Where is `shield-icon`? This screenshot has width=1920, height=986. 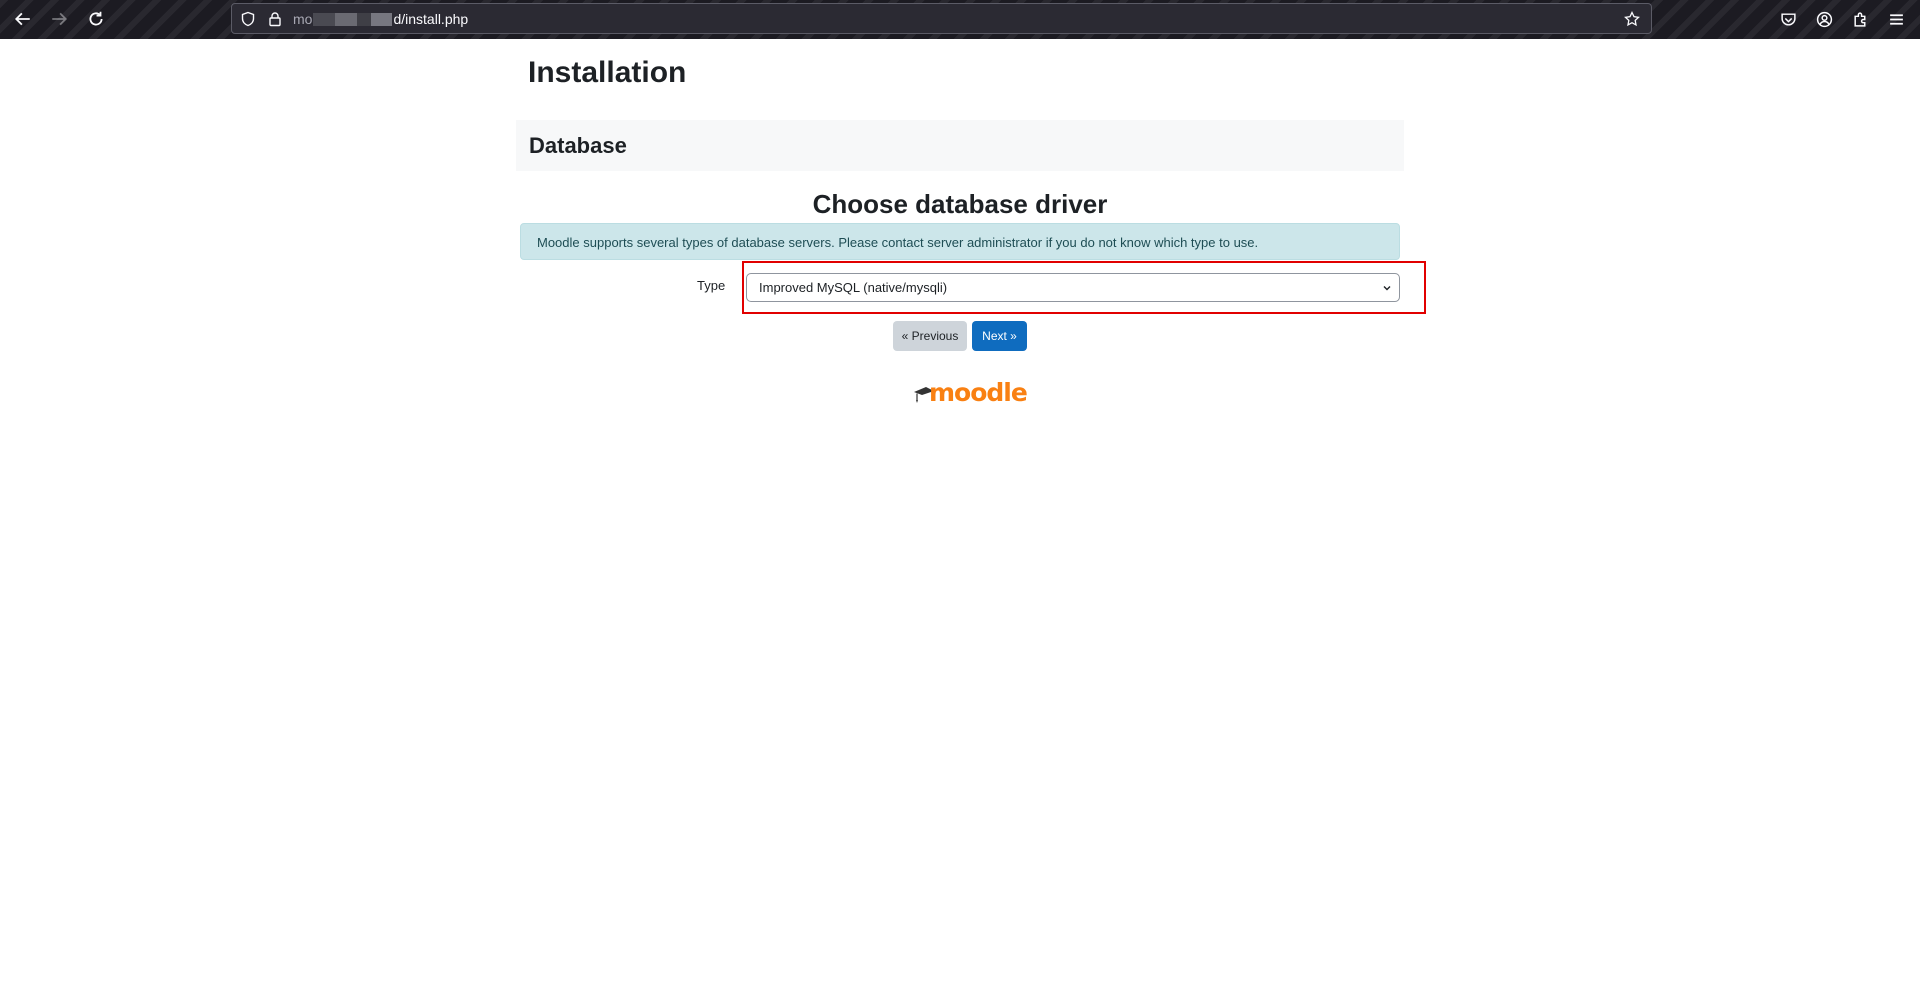
shield-icon is located at coordinates (248, 19).